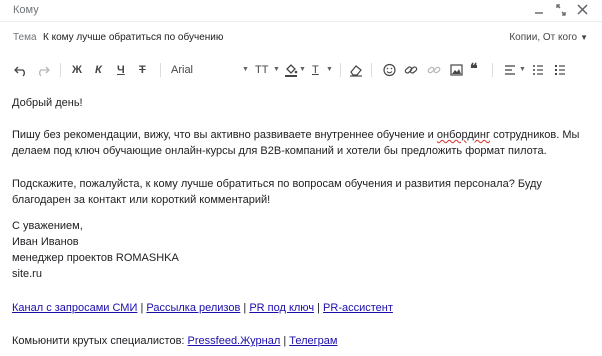  What do you see at coordinates (100, 341) in the screenshot?
I see `community-prefix: Комьюнити крутых специалистов:` at bounding box center [100, 341].